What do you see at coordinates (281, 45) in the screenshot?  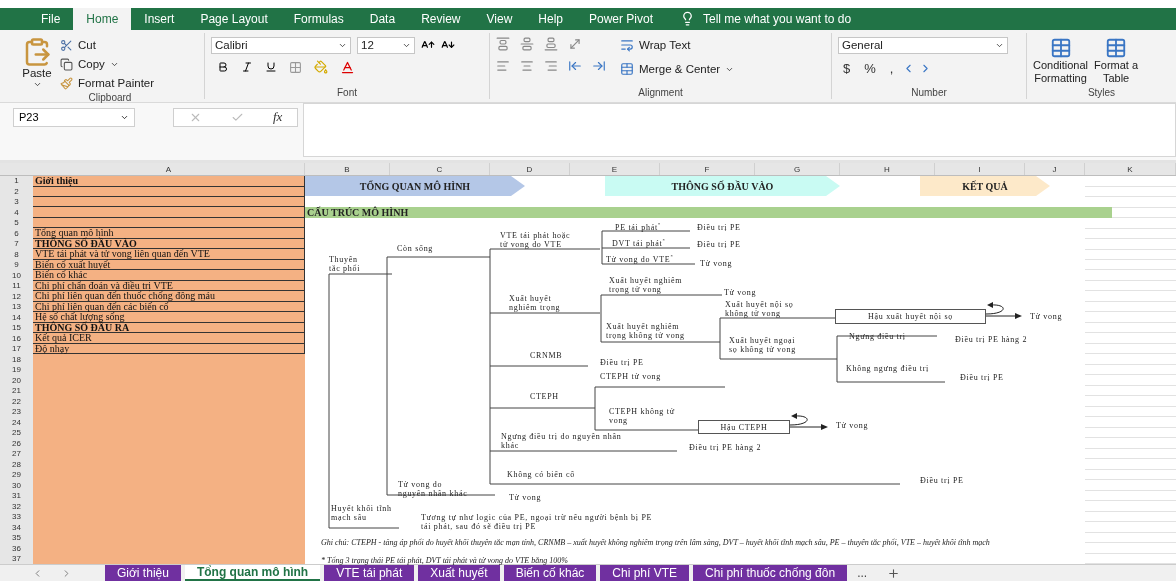 I see `font-name-field: Calibri` at bounding box center [281, 45].